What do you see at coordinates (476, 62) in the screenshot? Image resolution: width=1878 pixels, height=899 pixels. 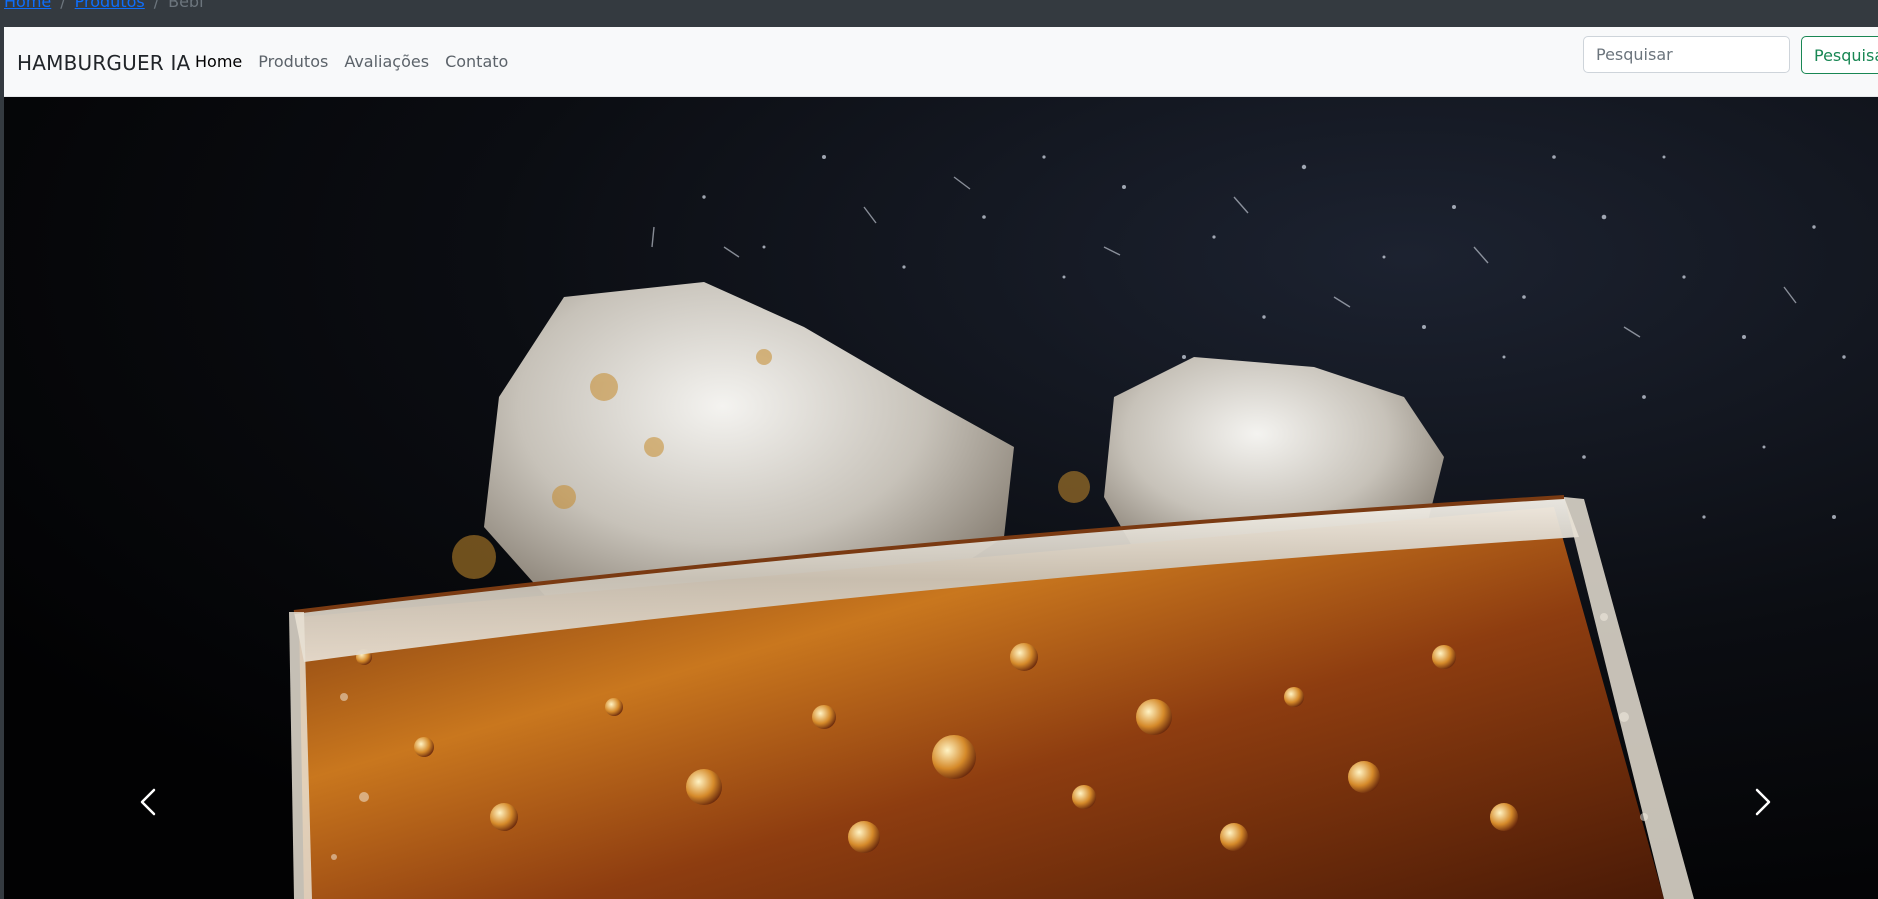 I see `nav-link-contato: Contato` at bounding box center [476, 62].